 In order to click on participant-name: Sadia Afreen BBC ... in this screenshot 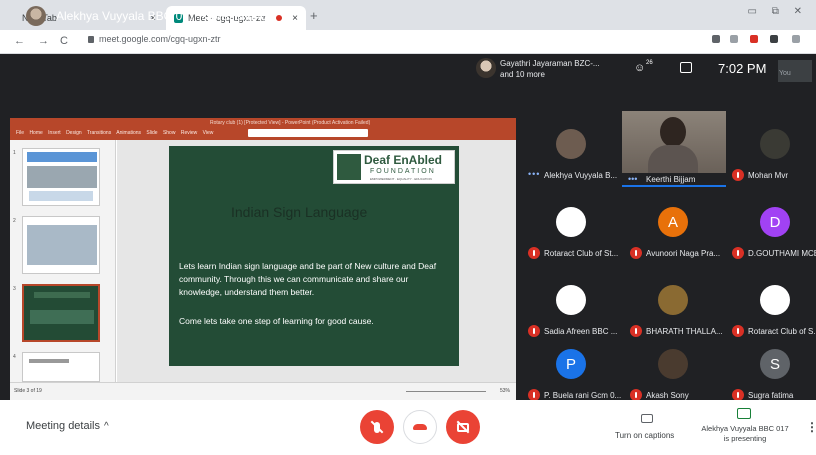, I will do `click(581, 331)`.